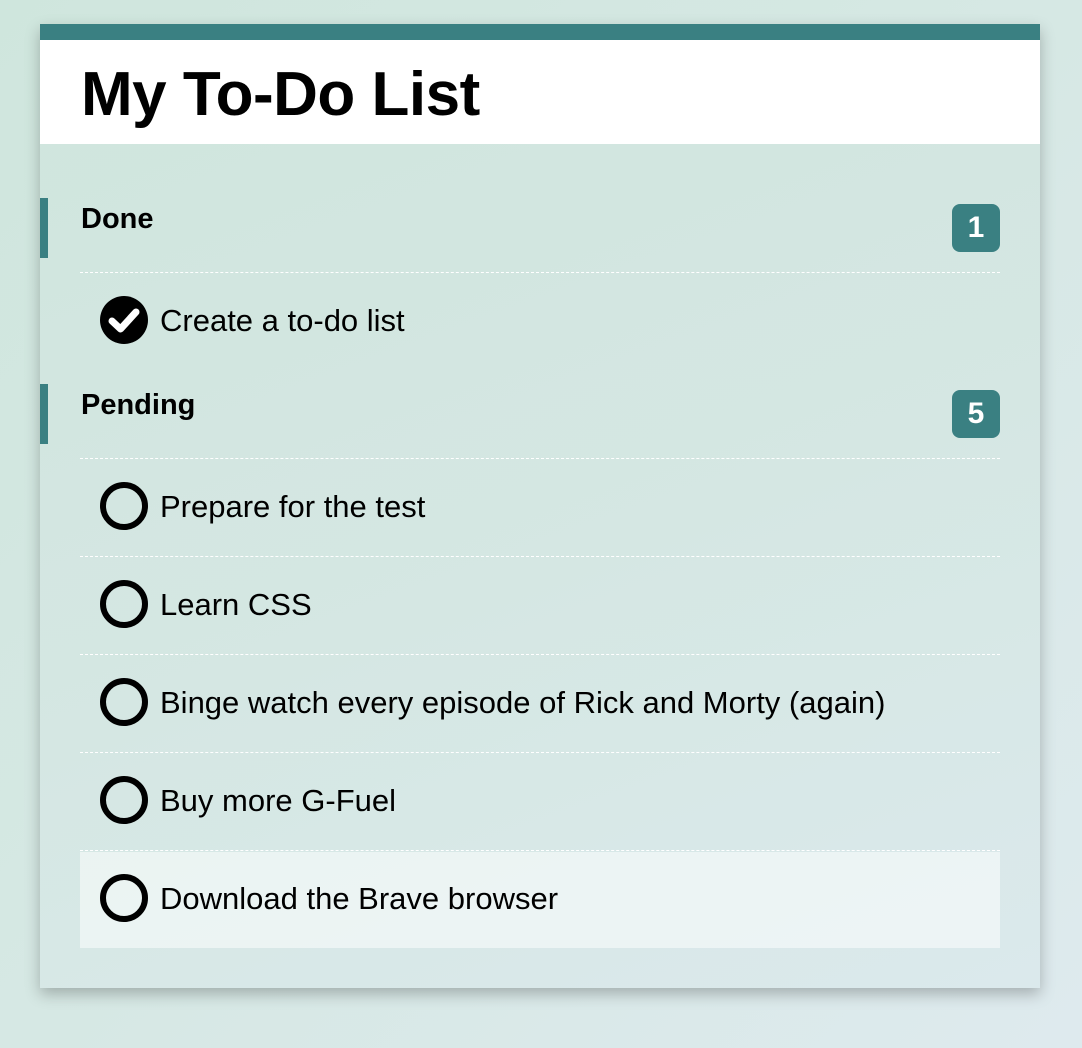 Image resolution: width=1082 pixels, height=1048 pixels. I want to click on count-badge-pending: 5, so click(976, 414).